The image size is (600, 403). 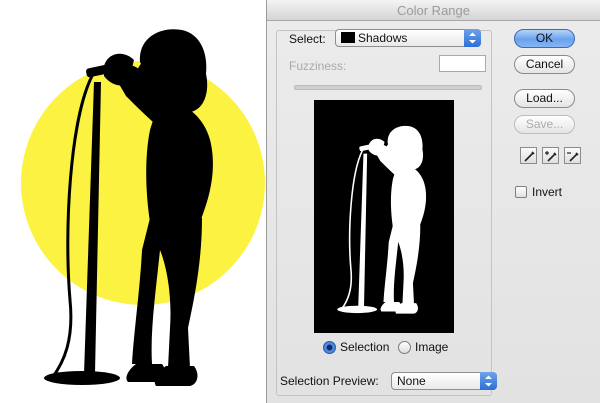 I want to click on radio-image, so click(x=404, y=347).